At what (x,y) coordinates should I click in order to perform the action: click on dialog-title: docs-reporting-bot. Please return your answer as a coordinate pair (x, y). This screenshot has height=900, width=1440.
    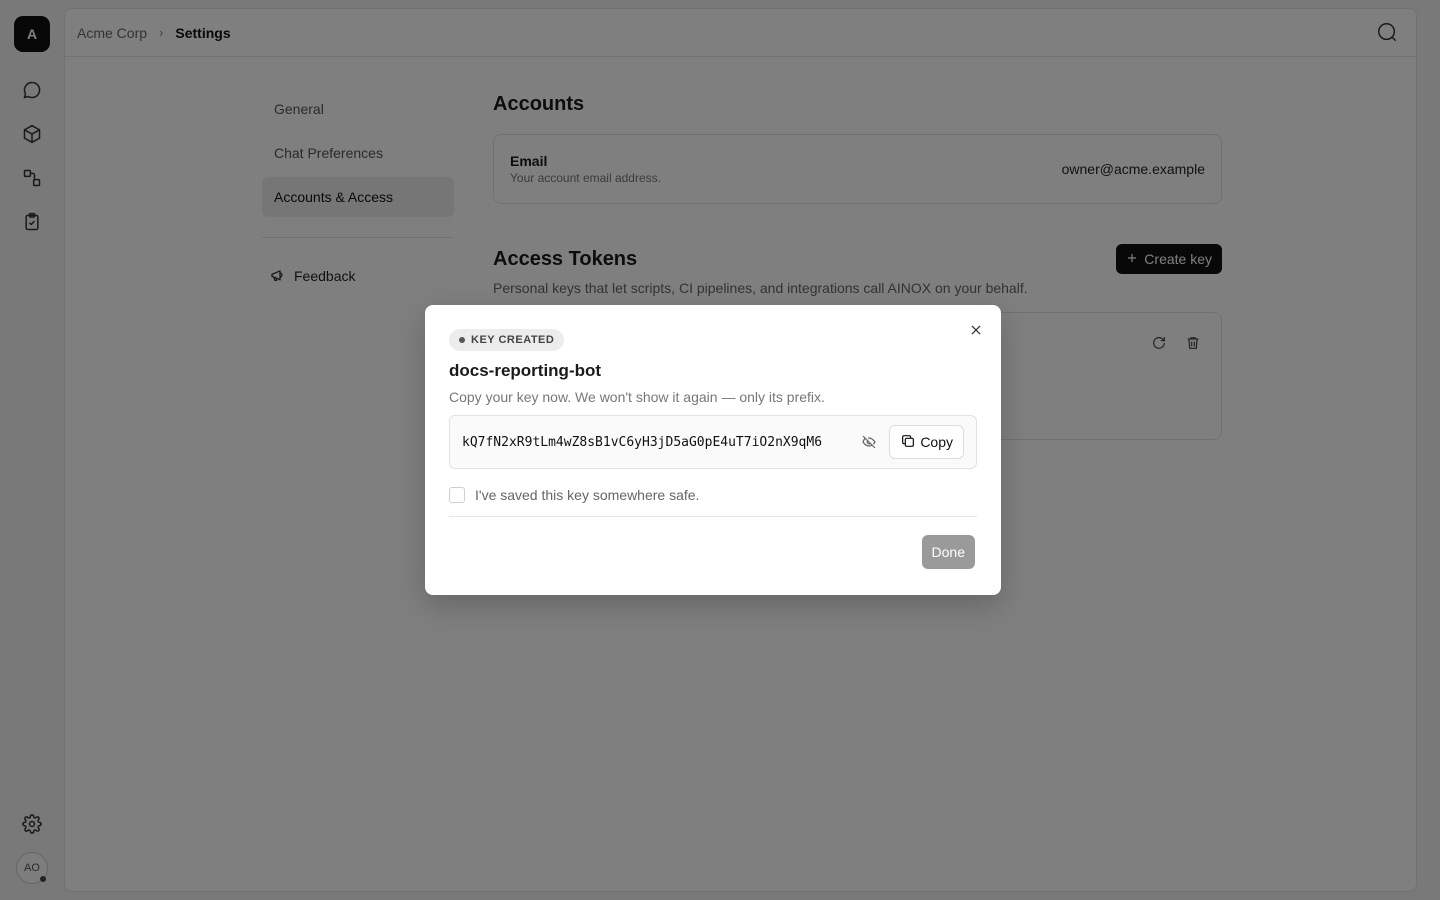
    Looking at the image, I should click on (525, 370).